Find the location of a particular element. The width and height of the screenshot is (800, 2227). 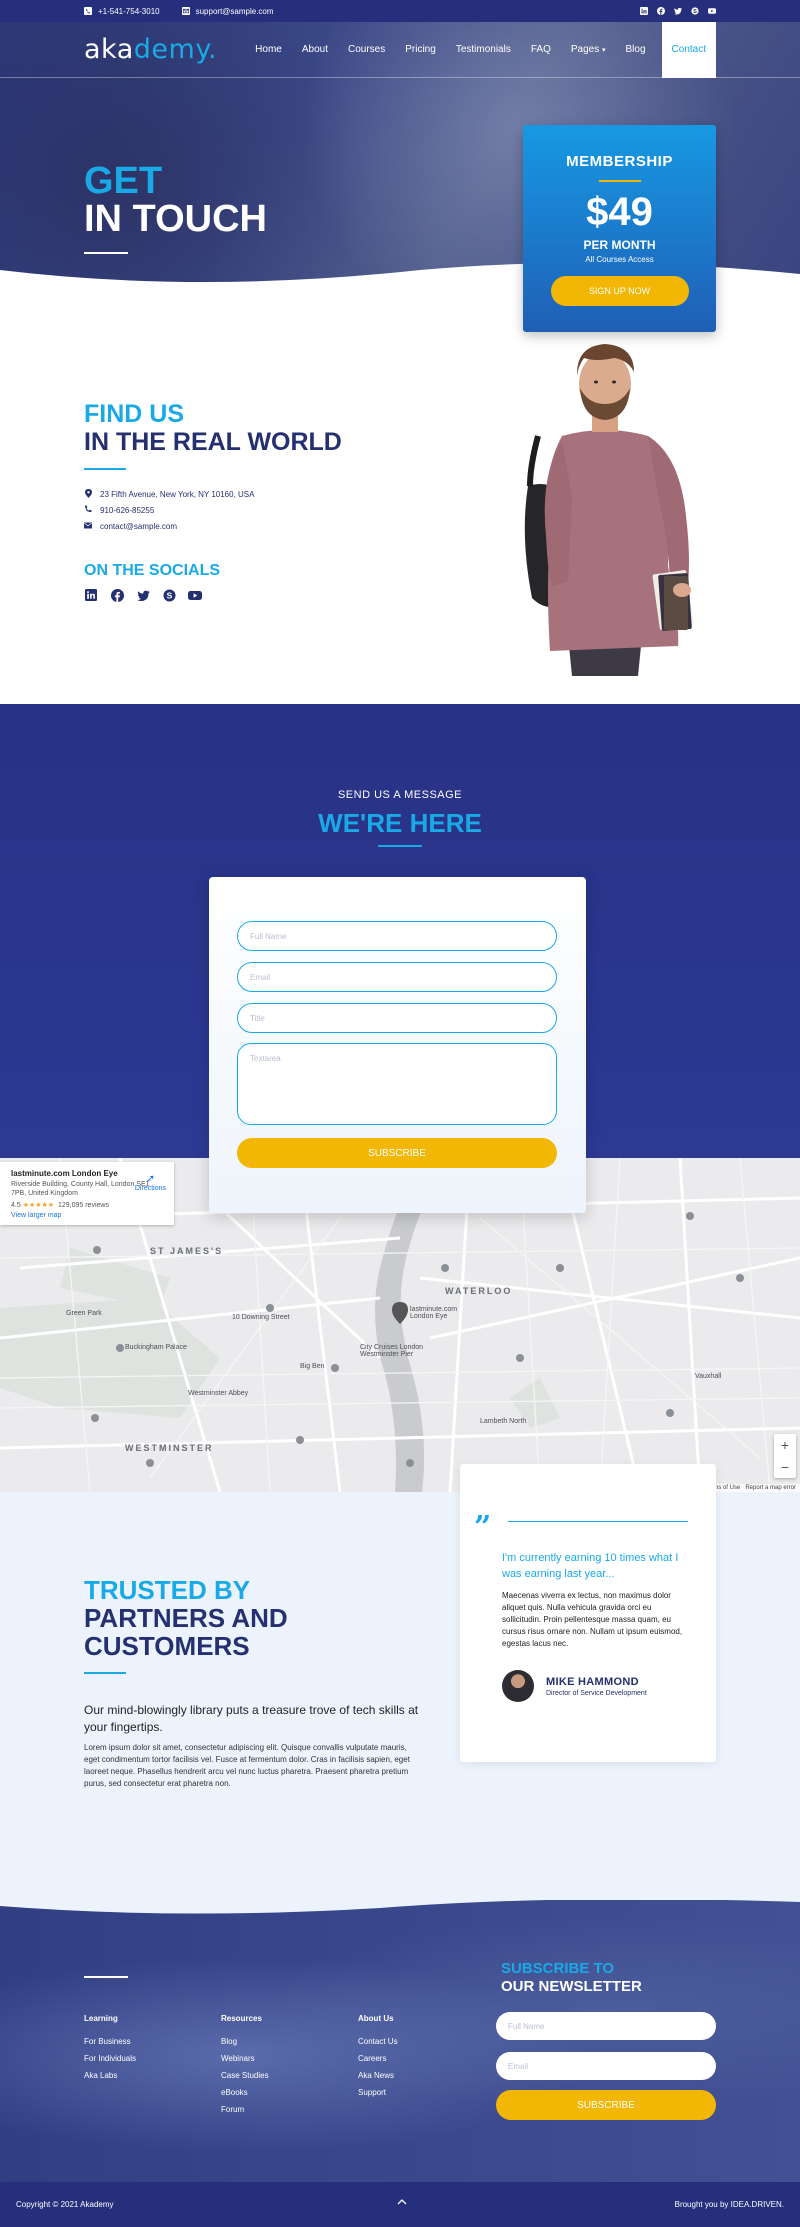

nav-home: Home is located at coordinates (268, 50).